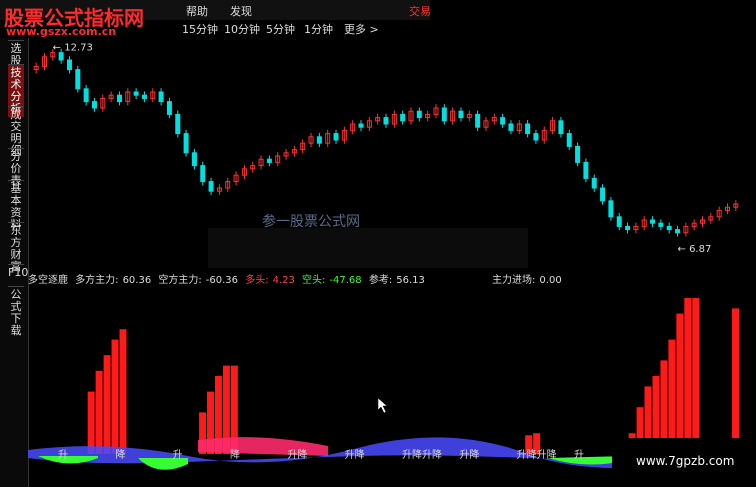 The width and height of the screenshot is (756, 487). Describe the element at coordinates (18, 272) in the screenshot. I see `sidebar-tab-f10: F10` at that location.